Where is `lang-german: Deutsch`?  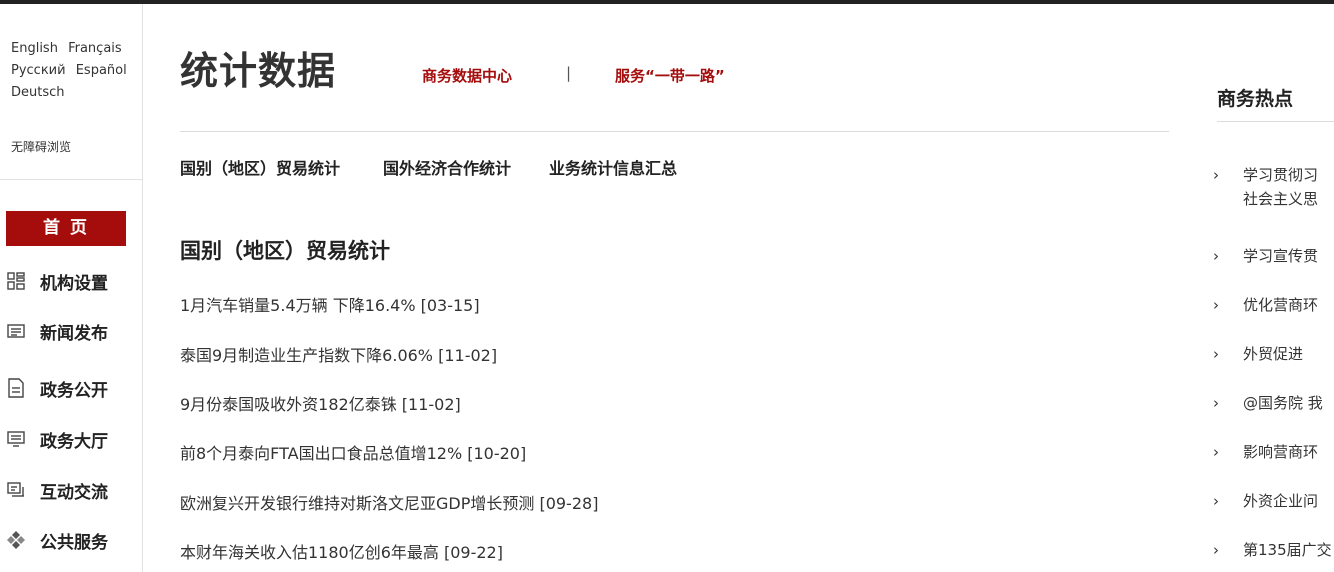
lang-german: Deutsch is located at coordinates (38, 92).